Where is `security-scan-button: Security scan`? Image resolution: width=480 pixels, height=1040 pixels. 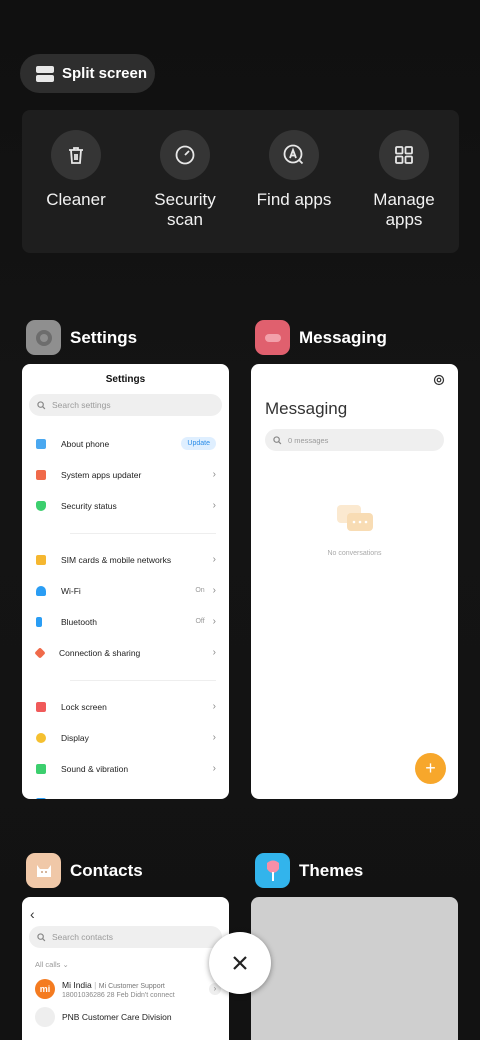
security-scan-button: Security scan is located at coordinates (185, 180).